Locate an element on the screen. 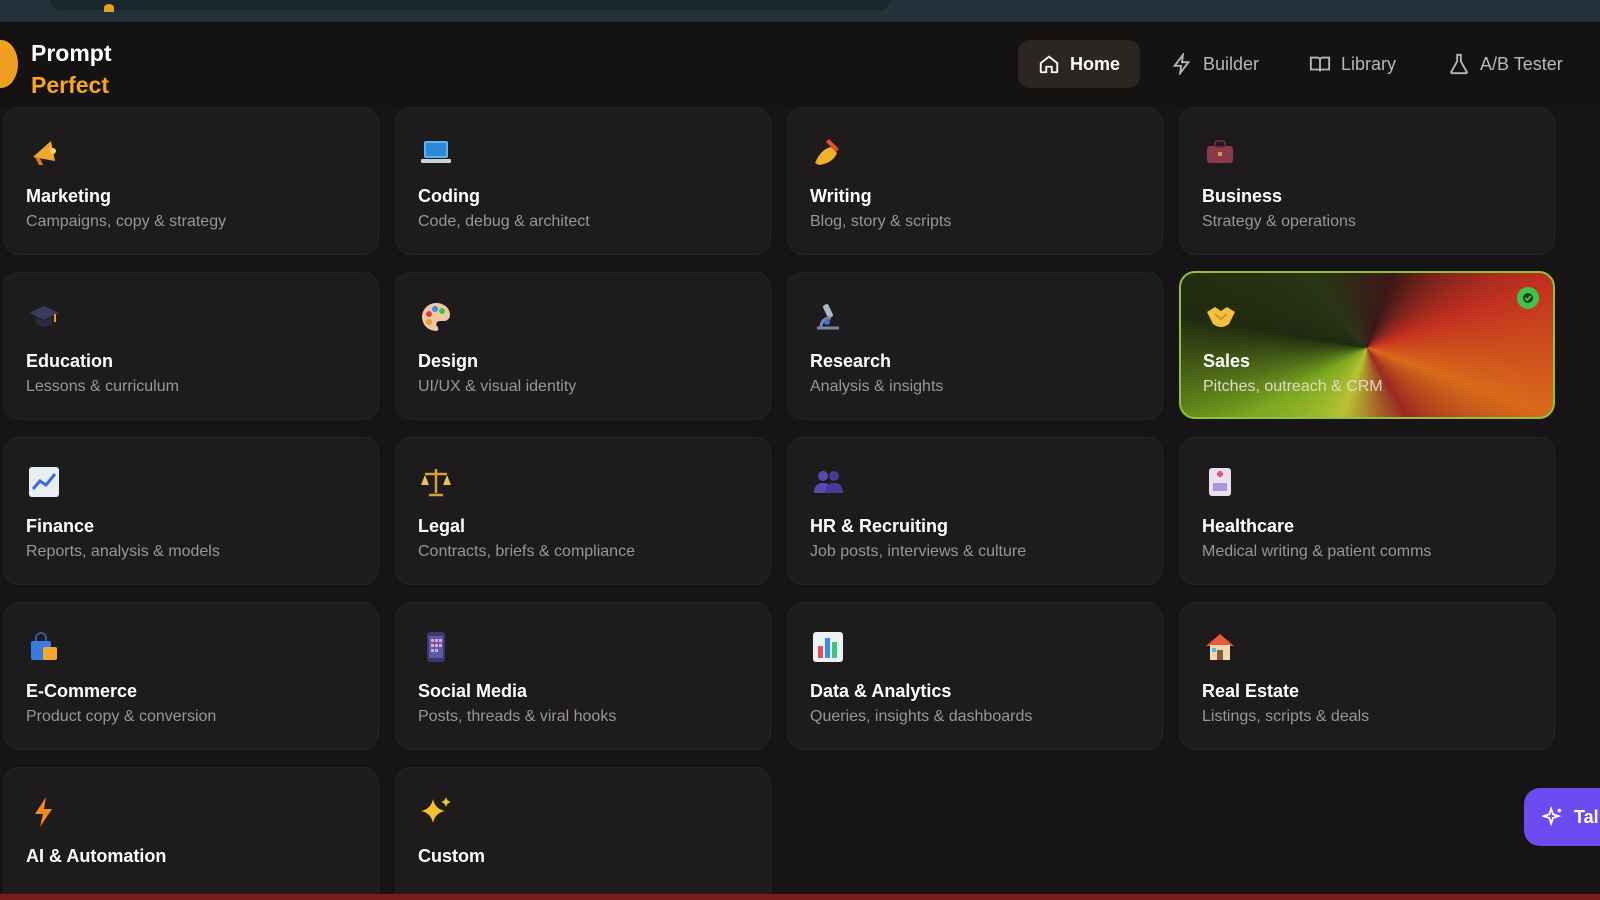  category-card-education: Education Lessons & curriculum is located at coordinates (191, 346).